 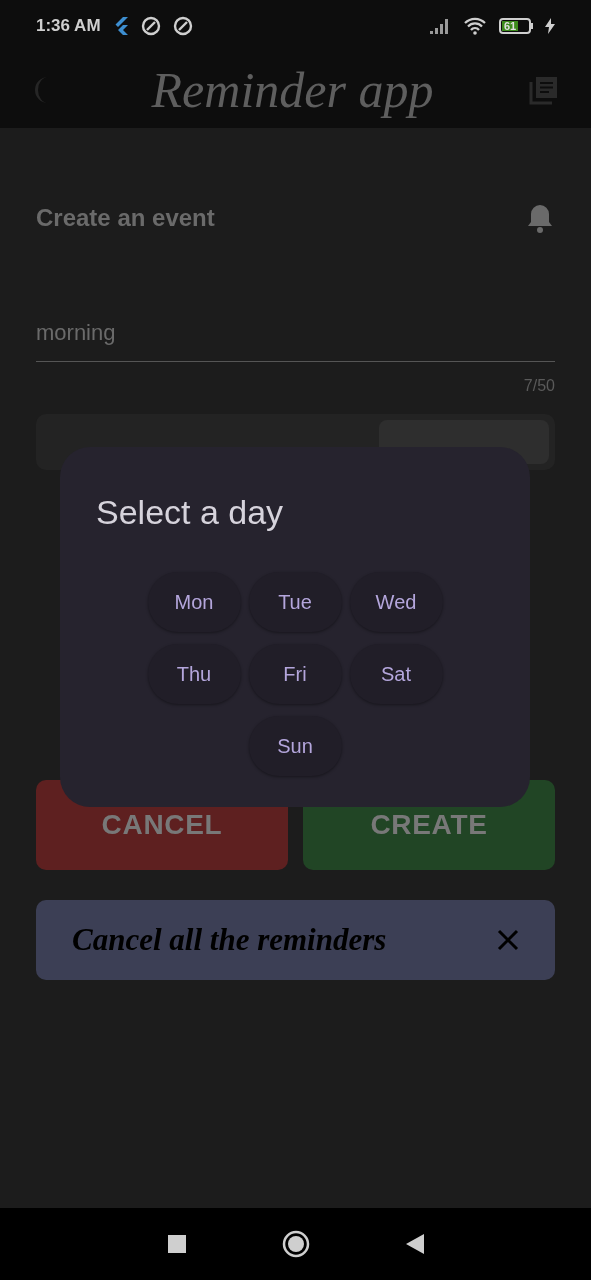 What do you see at coordinates (414, 1244) in the screenshot?
I see `back-icon` at bounding box center [414, 1244].